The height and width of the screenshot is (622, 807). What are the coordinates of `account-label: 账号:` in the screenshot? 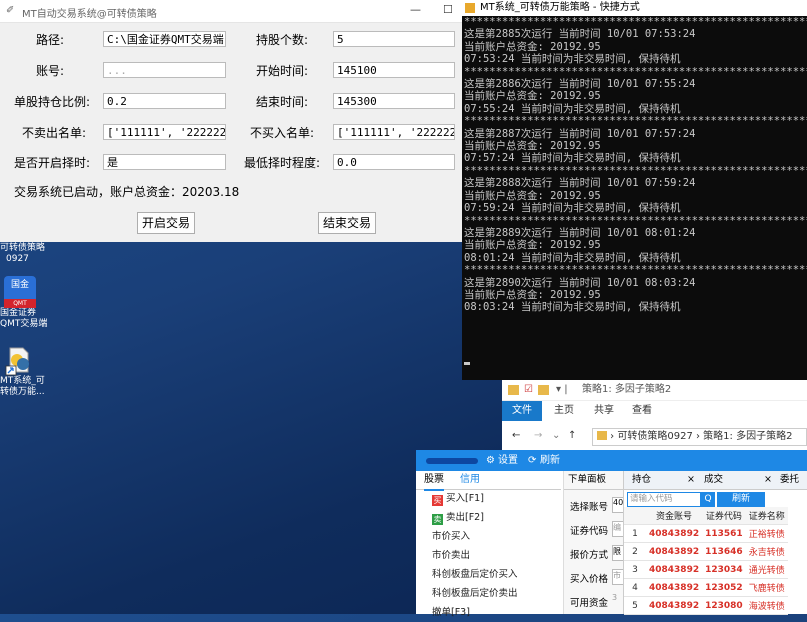 It's located at (49, 71).